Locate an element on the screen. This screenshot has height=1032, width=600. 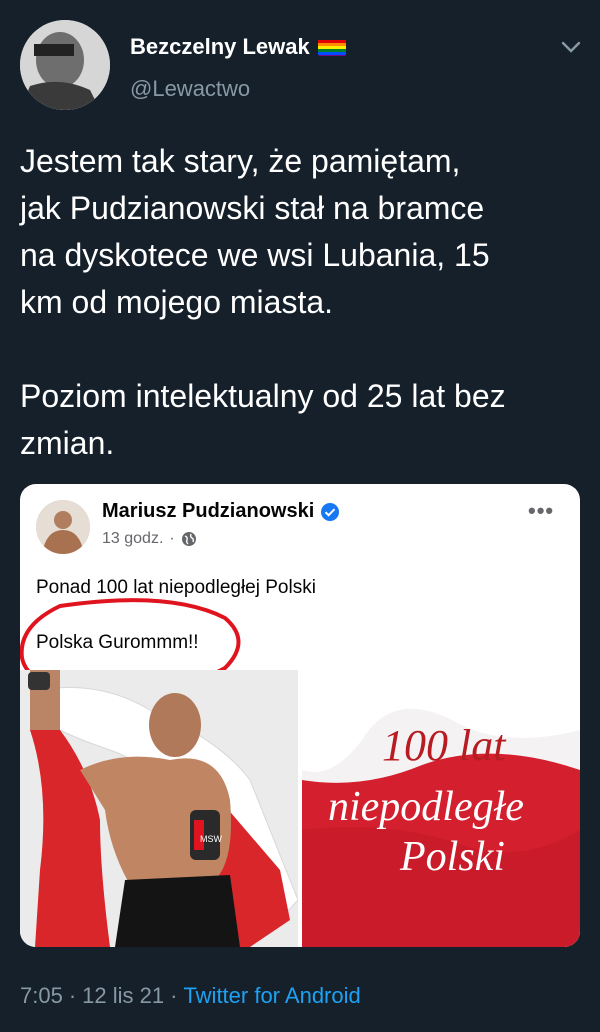
right-image-line2: niepodległe is located at coordinates (426, 807).